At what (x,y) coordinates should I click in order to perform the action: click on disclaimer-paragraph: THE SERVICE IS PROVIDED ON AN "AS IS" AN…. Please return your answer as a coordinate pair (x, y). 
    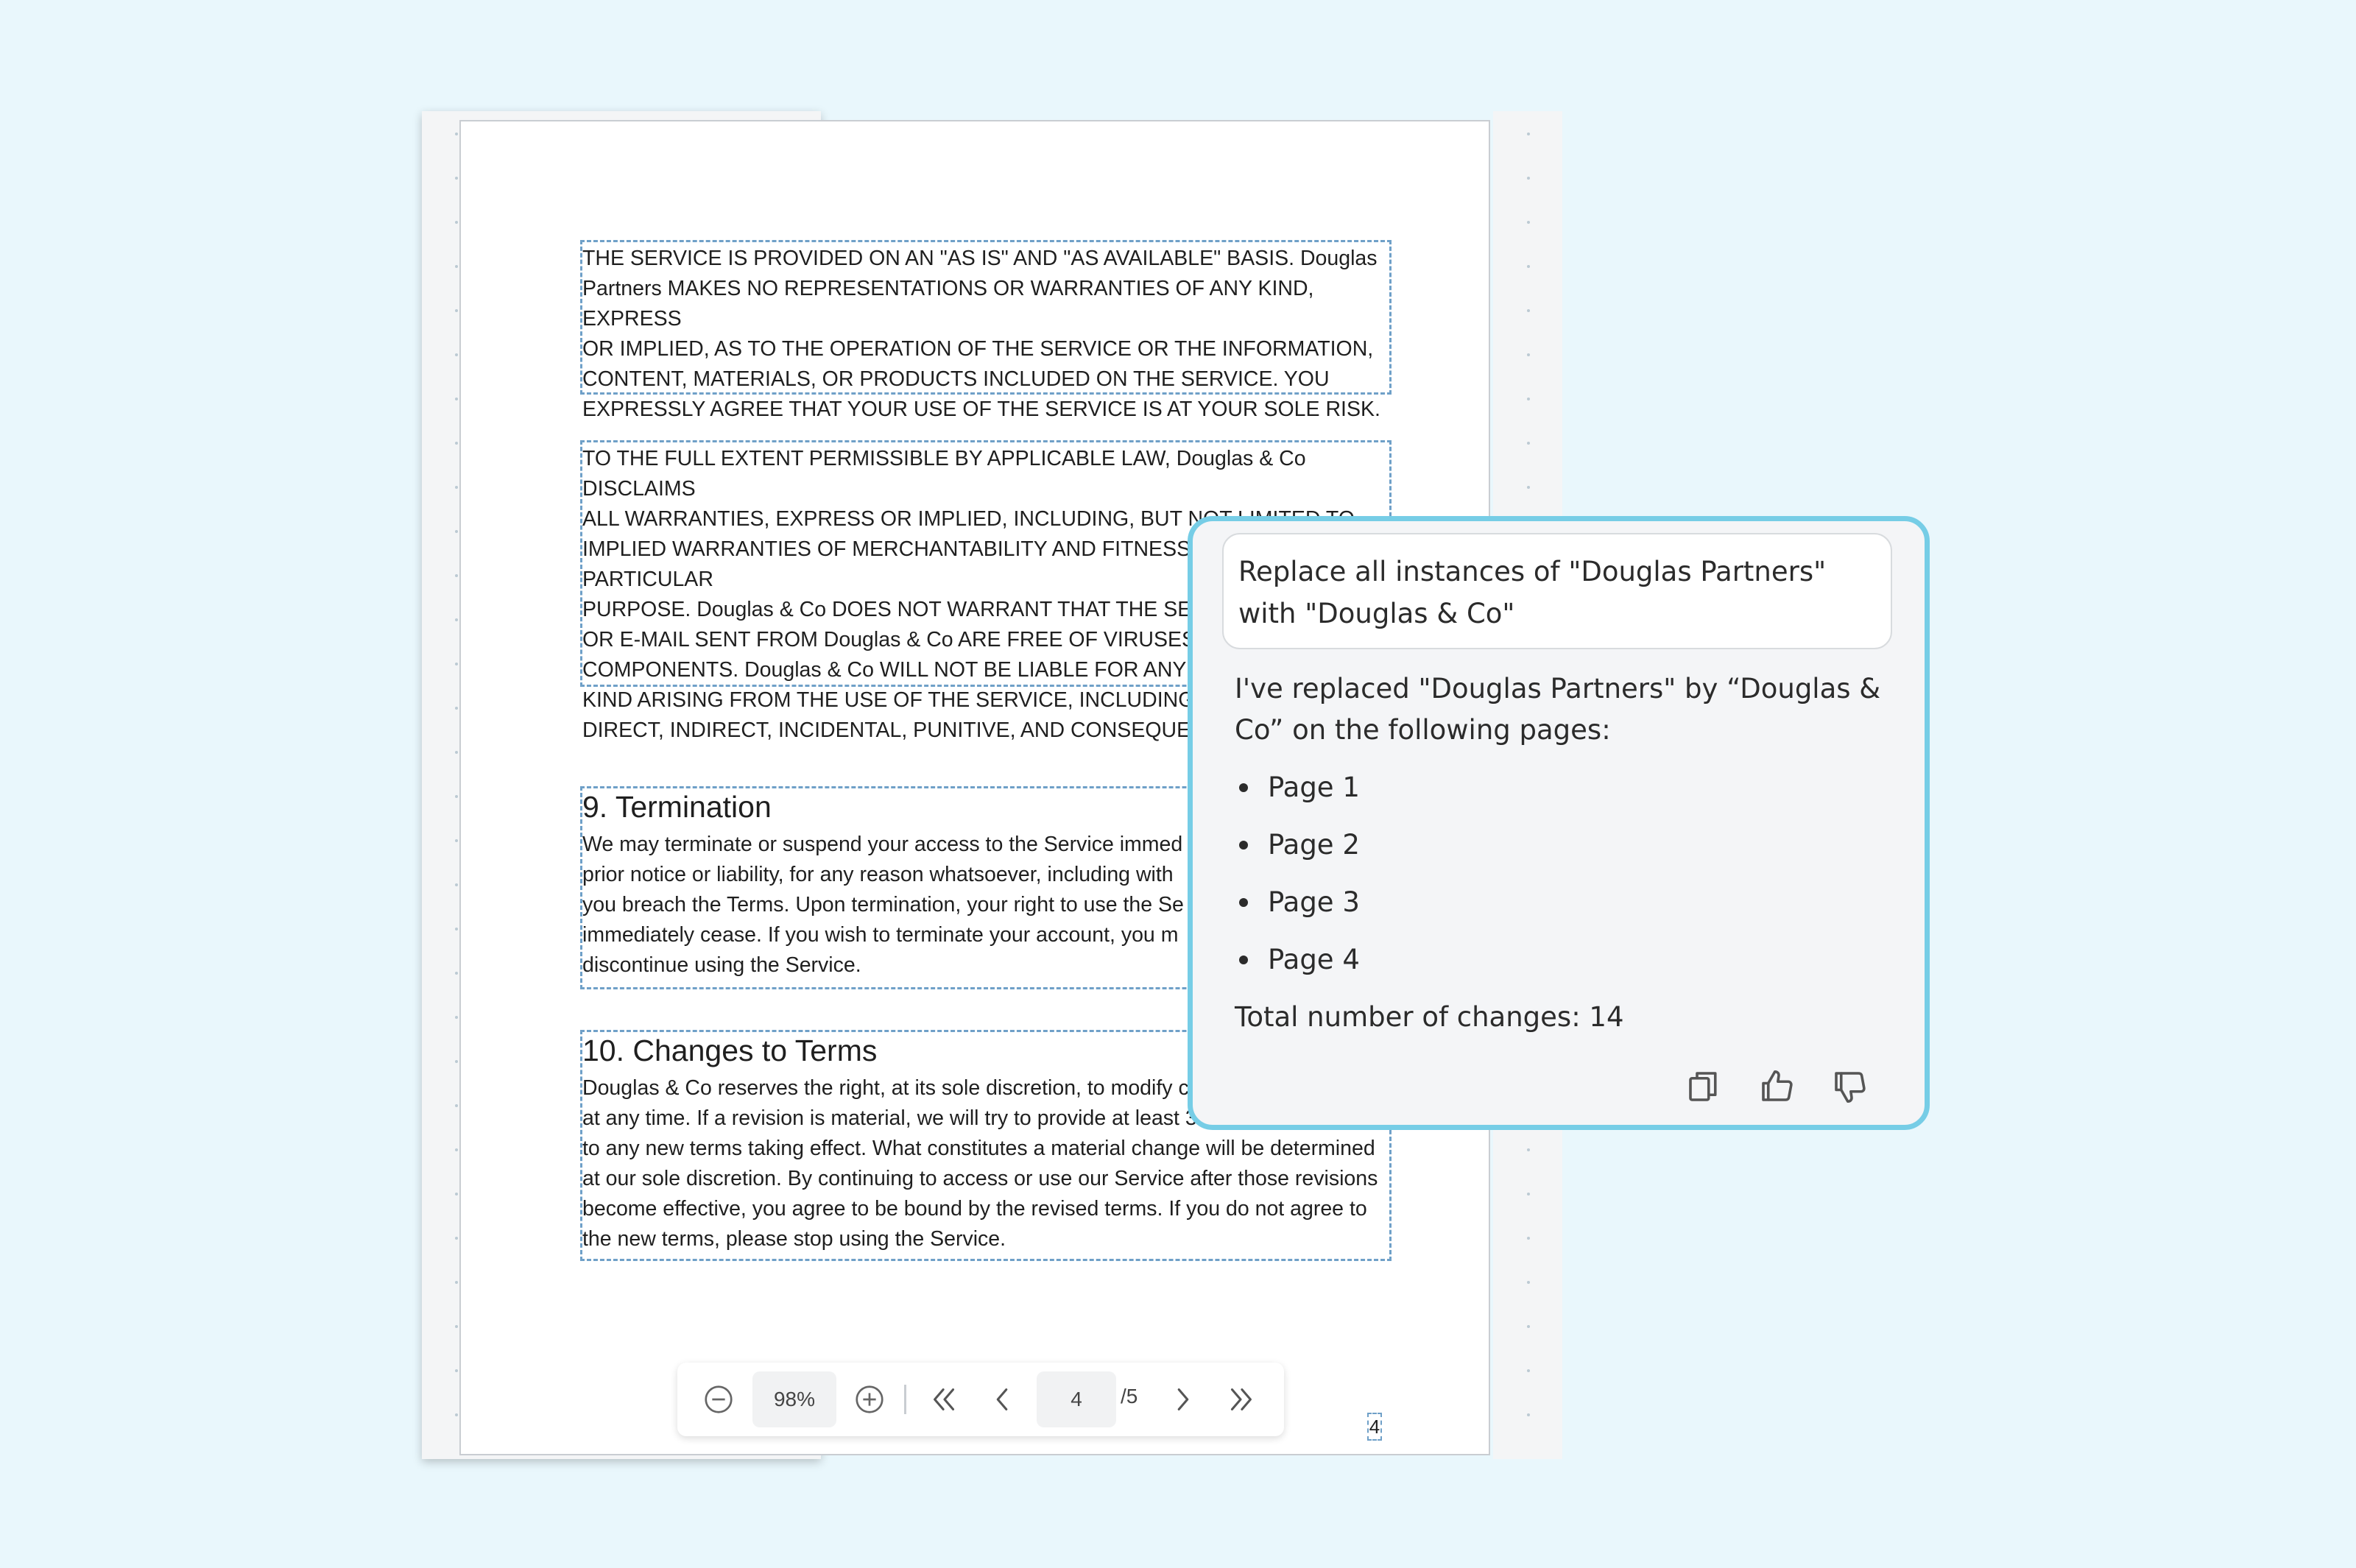
    Looking at the image, I should click on (981, 334).